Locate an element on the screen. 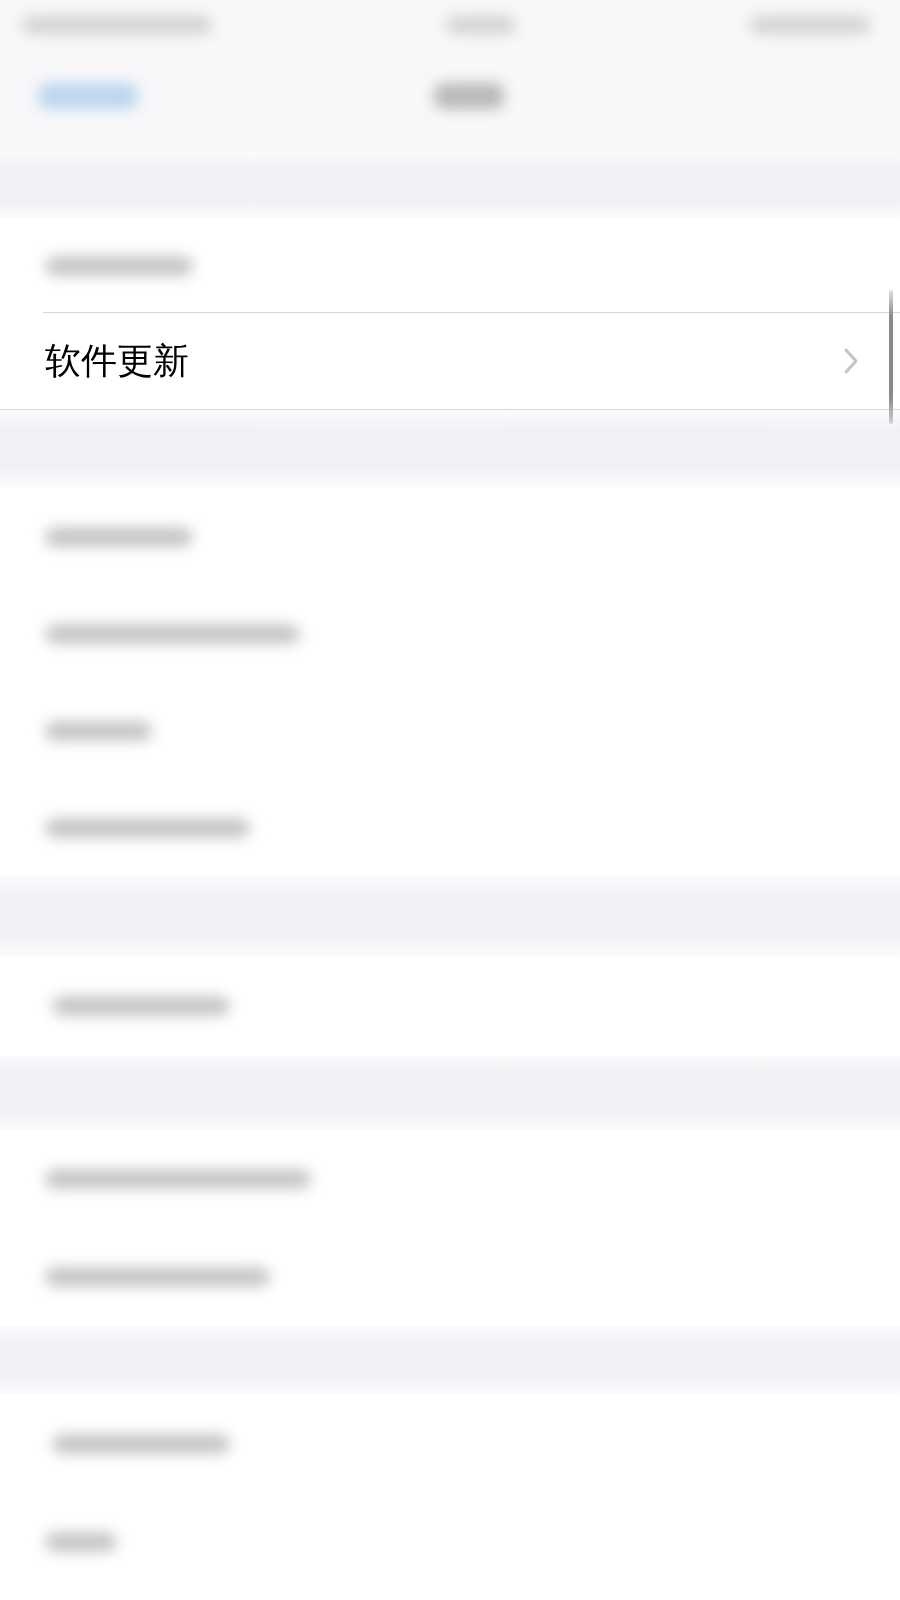 The width and height of the screenshot is (900, 1600). settings-row: 软件更新 is located at coordinates (450, 361).